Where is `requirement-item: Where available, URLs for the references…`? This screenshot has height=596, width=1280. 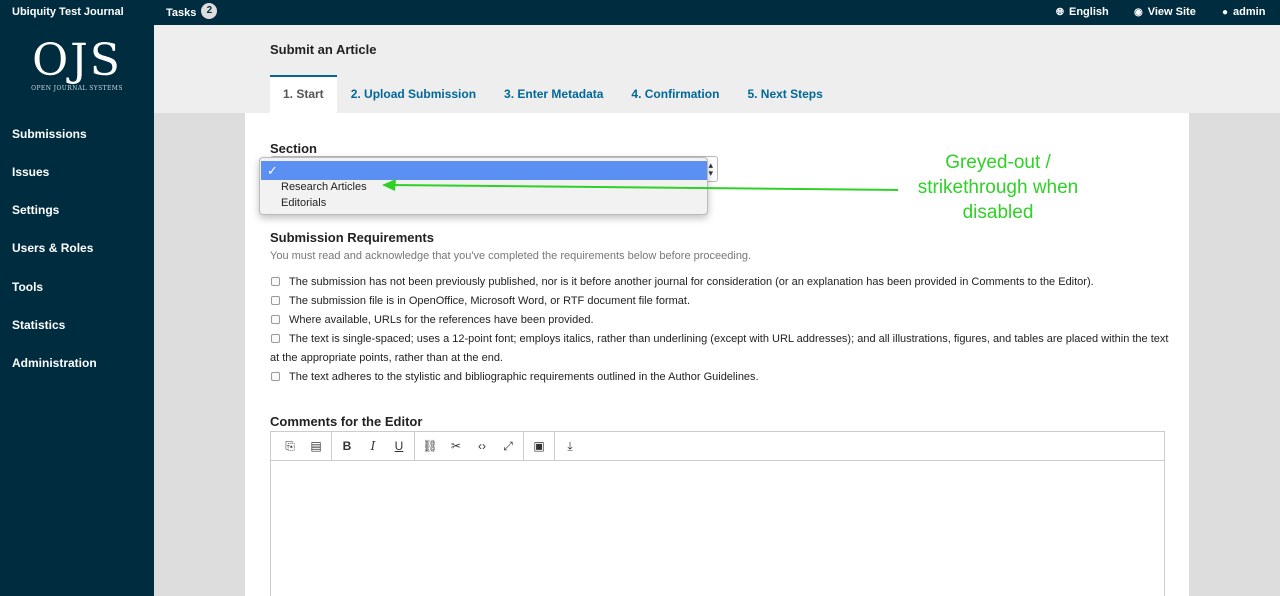 requirement-item: Where available, URLs for the references… is located at coordinates (720, 320).